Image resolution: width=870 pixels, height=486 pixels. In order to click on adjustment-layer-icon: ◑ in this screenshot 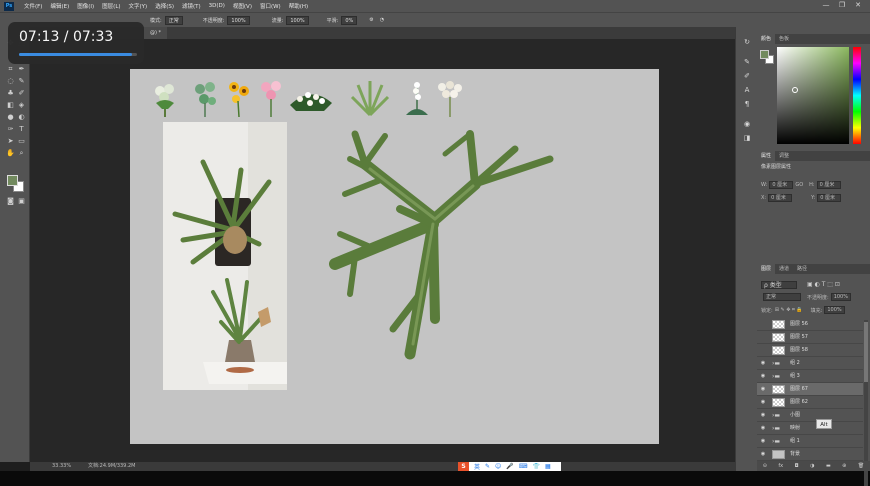, I will do `click(812, 466)`.